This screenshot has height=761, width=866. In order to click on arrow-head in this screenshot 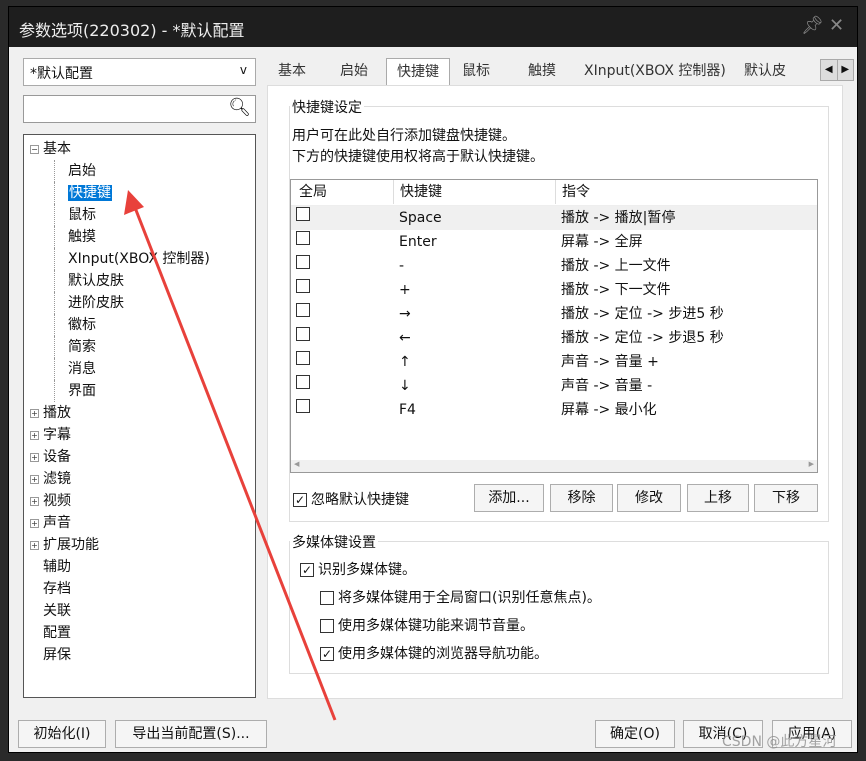, I will do `click(134, 202)`.